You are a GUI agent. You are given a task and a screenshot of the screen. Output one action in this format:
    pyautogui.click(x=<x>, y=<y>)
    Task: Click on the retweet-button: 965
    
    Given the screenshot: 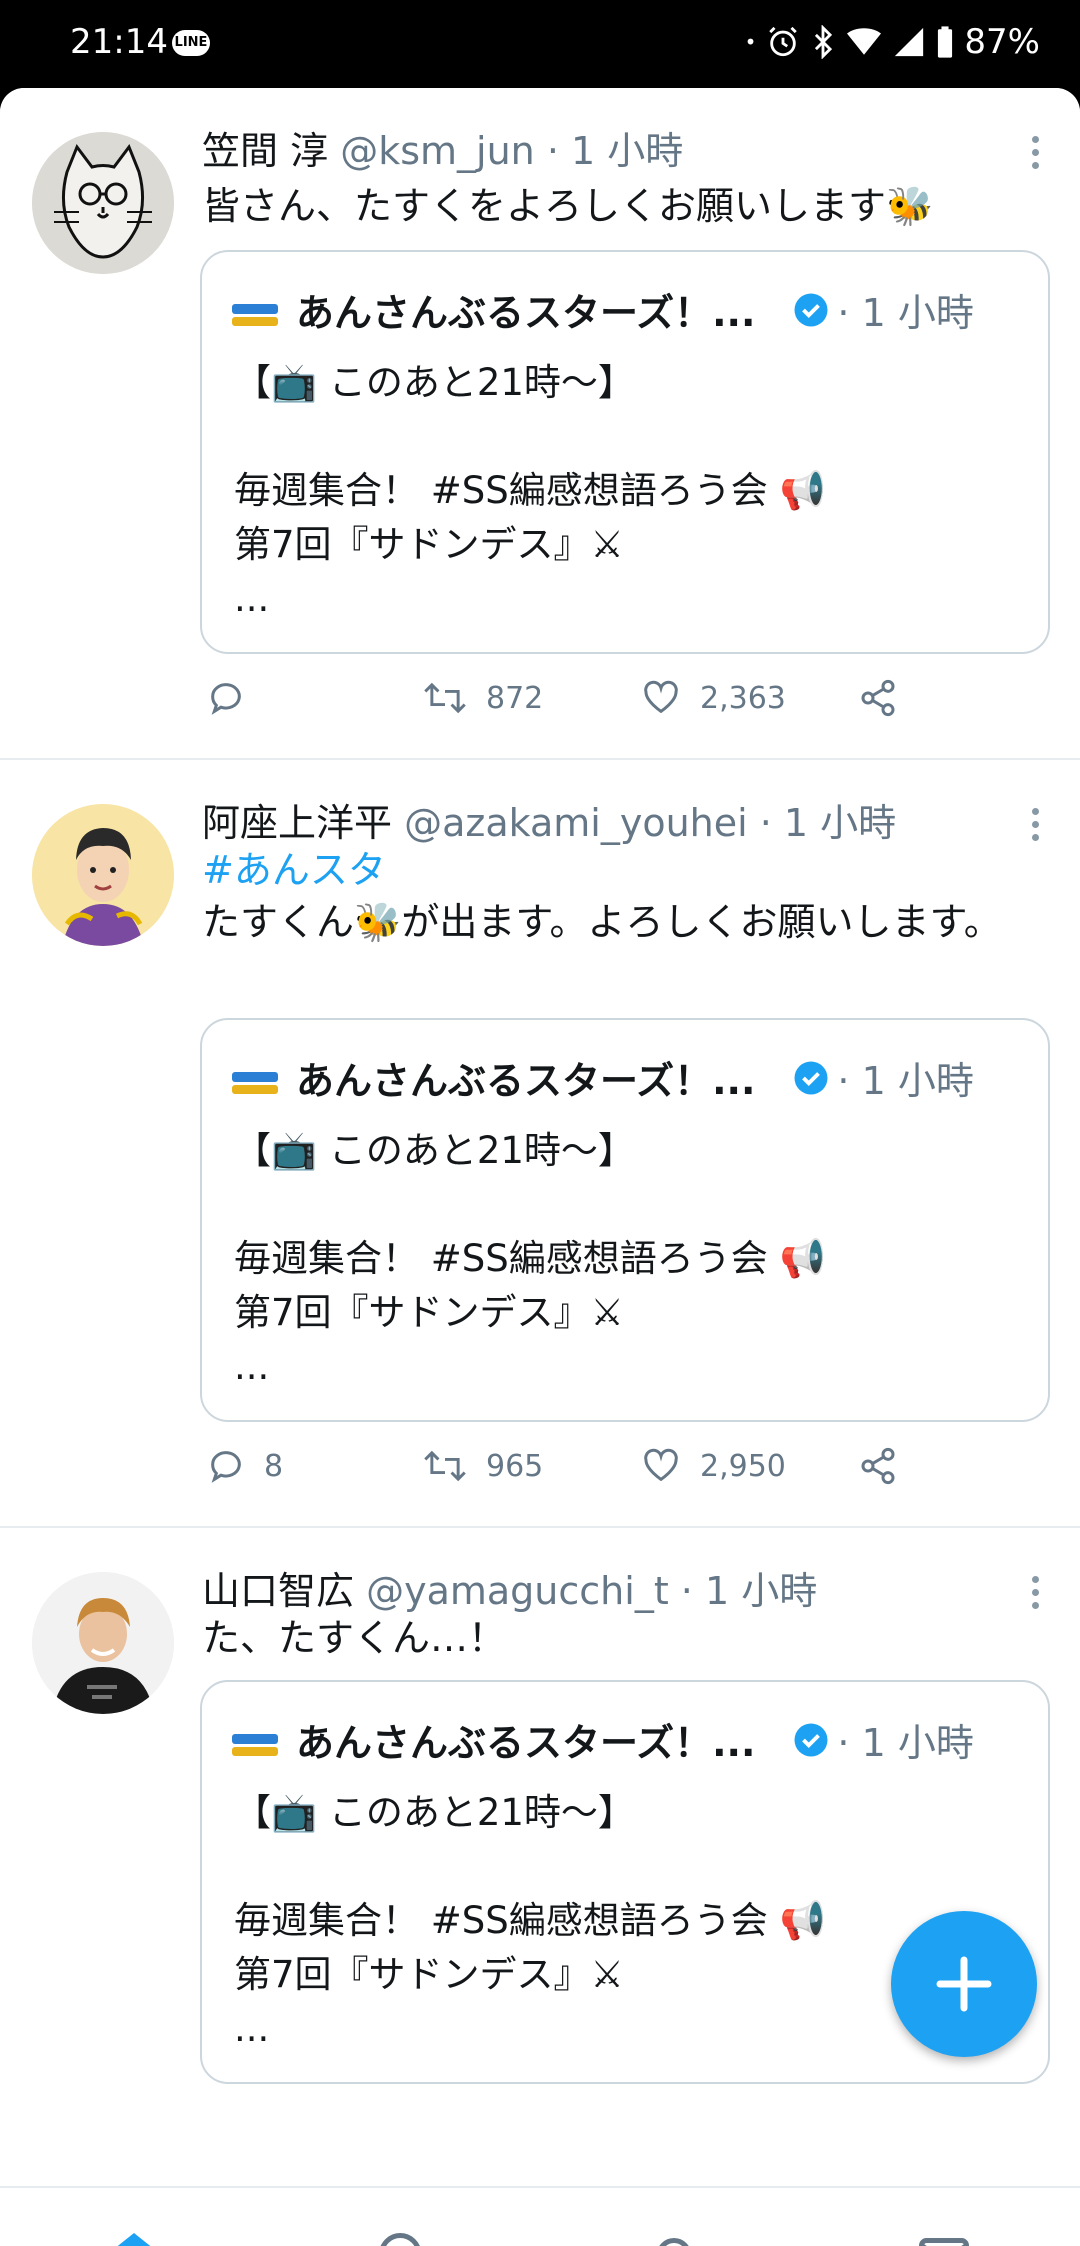 What is the action you would take?
    pyautogui.click(x=482, y=1466)
    